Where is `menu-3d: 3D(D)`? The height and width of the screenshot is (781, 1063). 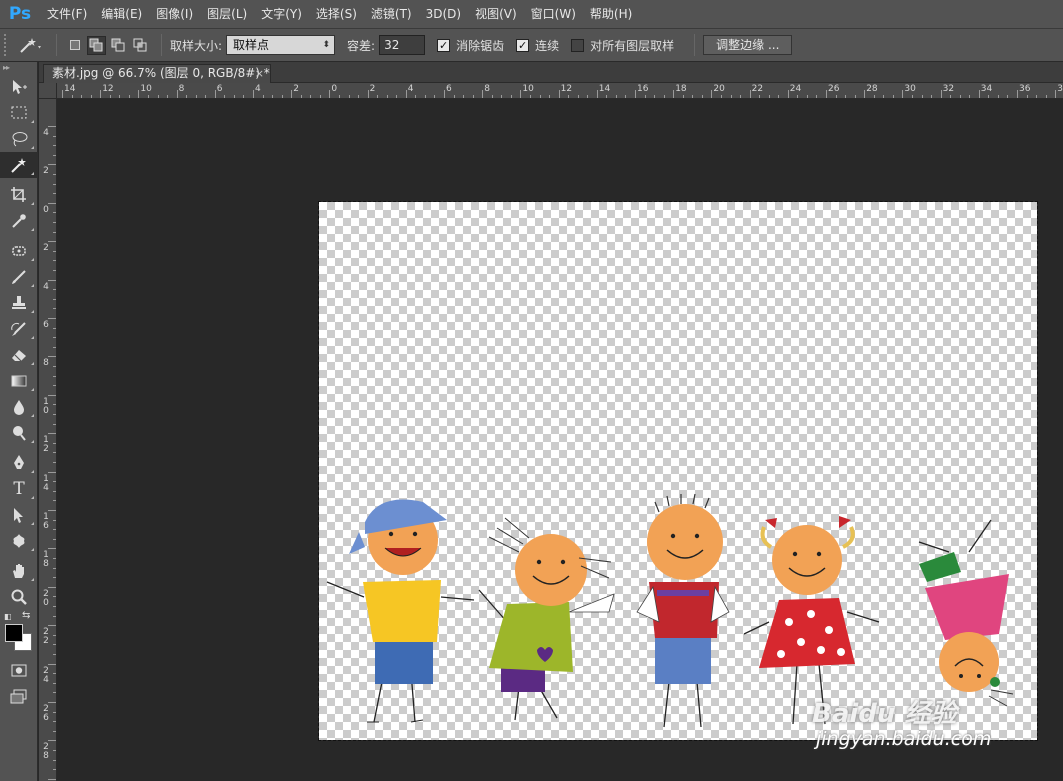 menu-3d: 3D(D) is located at coordinates (443, 14).